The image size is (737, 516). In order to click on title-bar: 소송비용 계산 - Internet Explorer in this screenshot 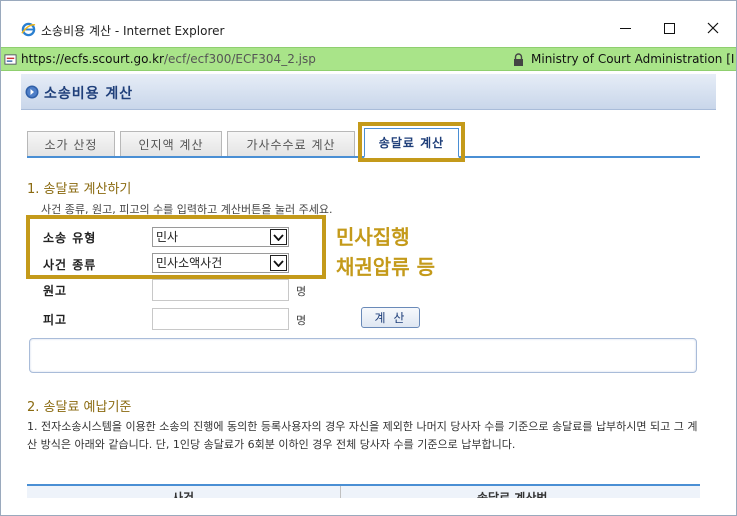, I will do `click(368, 24)`.